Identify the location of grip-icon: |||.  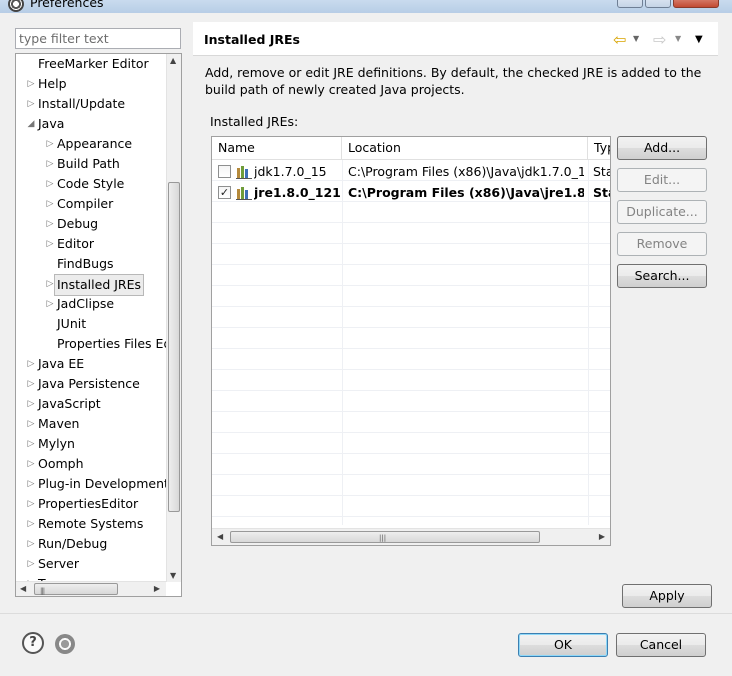
(383, 538).